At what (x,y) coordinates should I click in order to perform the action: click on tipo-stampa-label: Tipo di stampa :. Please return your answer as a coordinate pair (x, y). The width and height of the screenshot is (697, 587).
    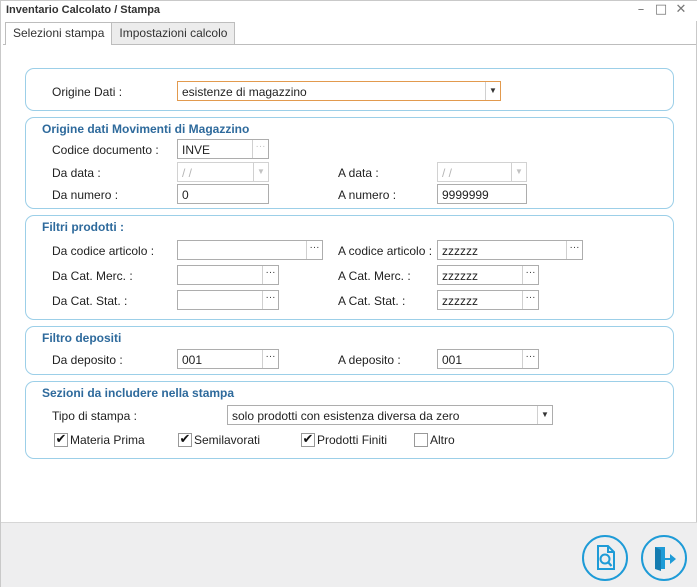
    Looking at the image, I should click on (94, 416).